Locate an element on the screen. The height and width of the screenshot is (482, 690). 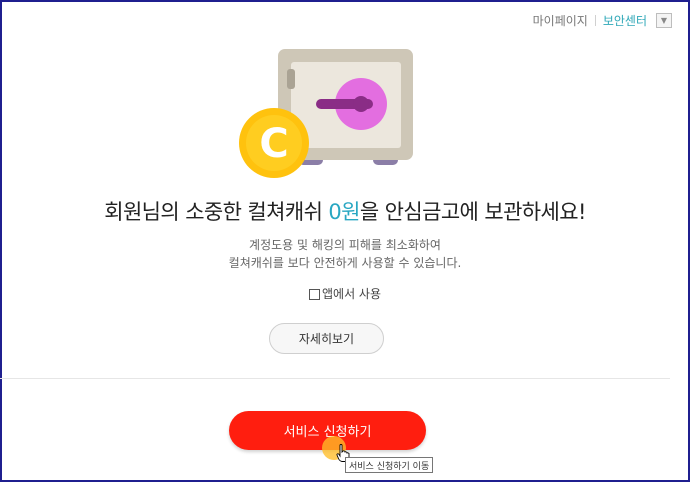
headline-suffix: 을 안심금고에 보관하세요! is located at coordinates (472, 212).